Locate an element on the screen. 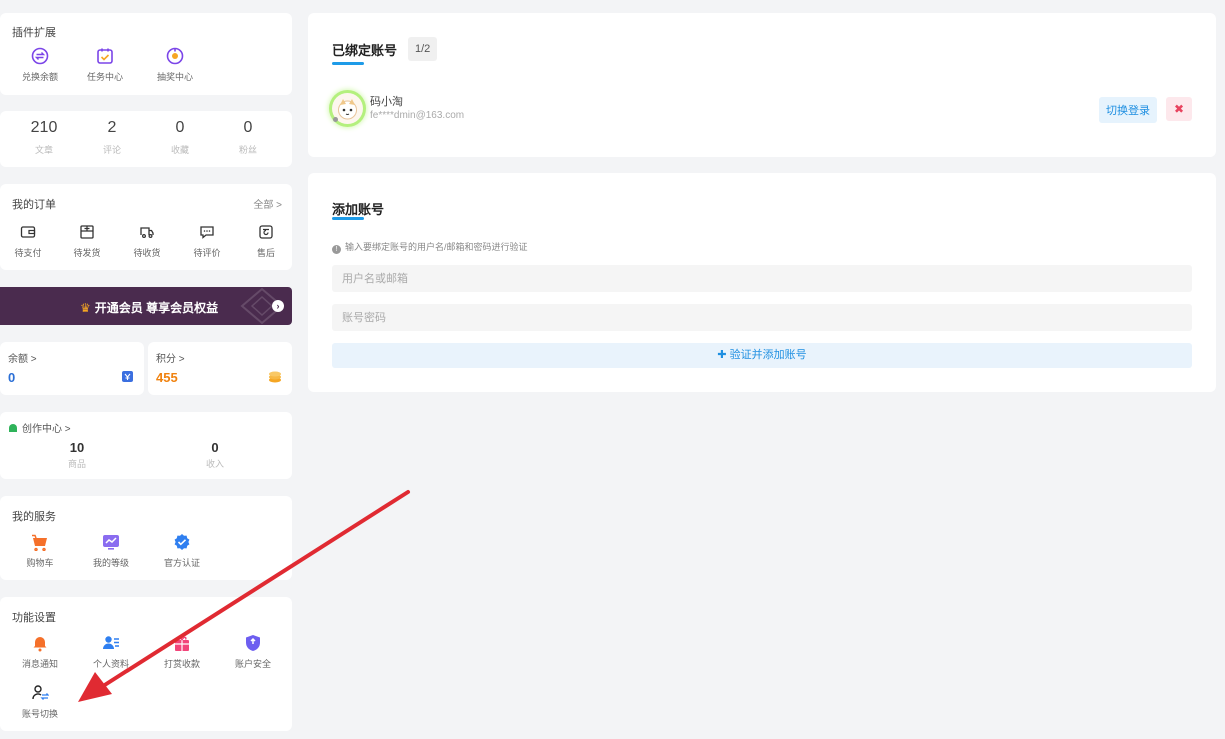 The width and height of the screenshot is (1225, 739). stat-fans: 0 粉丝 is located at coordinates (248, 137).